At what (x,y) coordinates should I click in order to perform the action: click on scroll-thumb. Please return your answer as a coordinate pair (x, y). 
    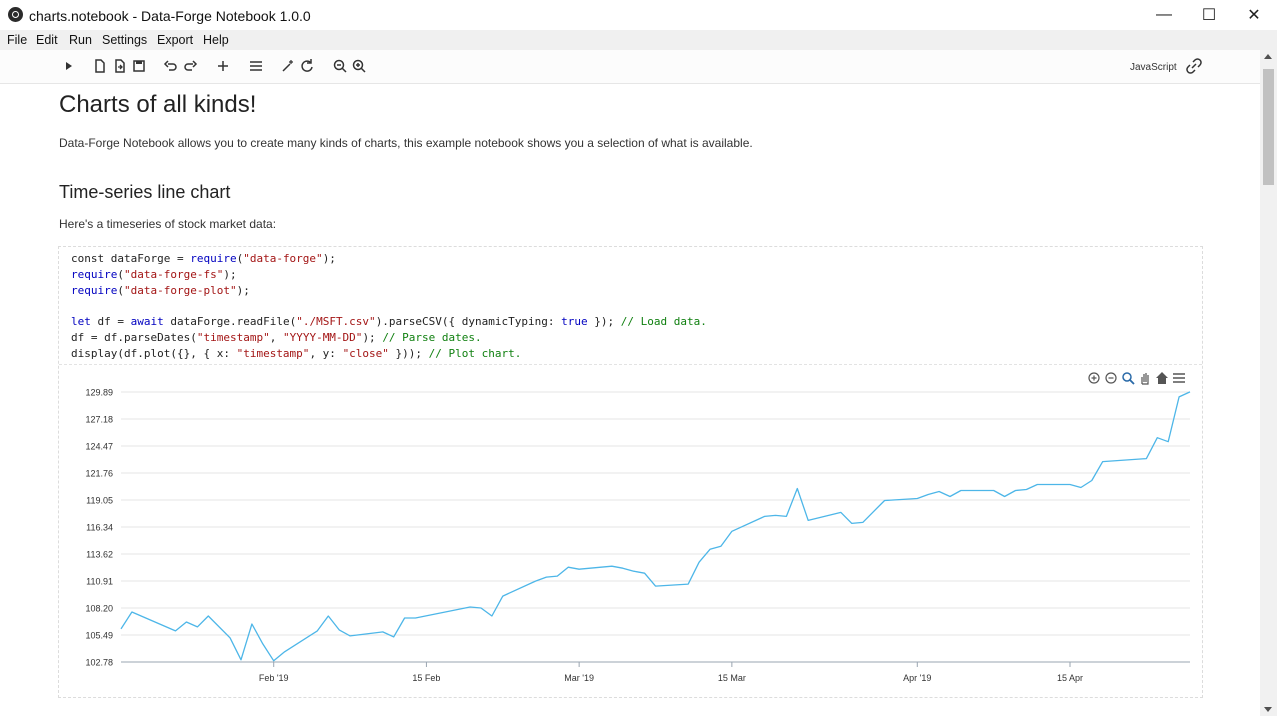
    Looking at the image, I should click on (1268, 127).